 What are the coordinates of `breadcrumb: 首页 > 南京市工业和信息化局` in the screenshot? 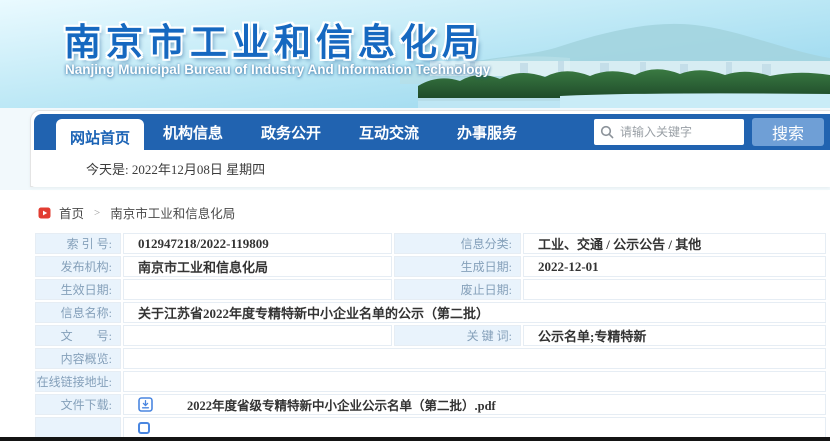 It's located at (136, 212).